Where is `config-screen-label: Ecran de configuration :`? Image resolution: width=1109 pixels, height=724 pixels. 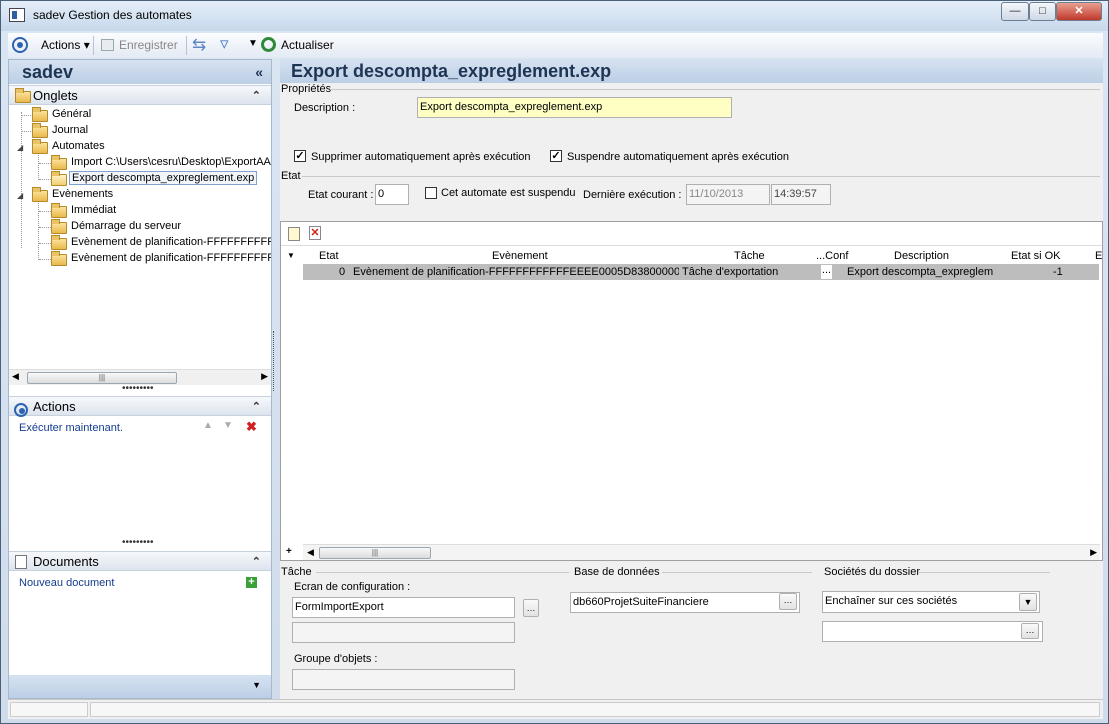
config-screen-label: Ecran de configuration : is located at coordinates (352, 587).